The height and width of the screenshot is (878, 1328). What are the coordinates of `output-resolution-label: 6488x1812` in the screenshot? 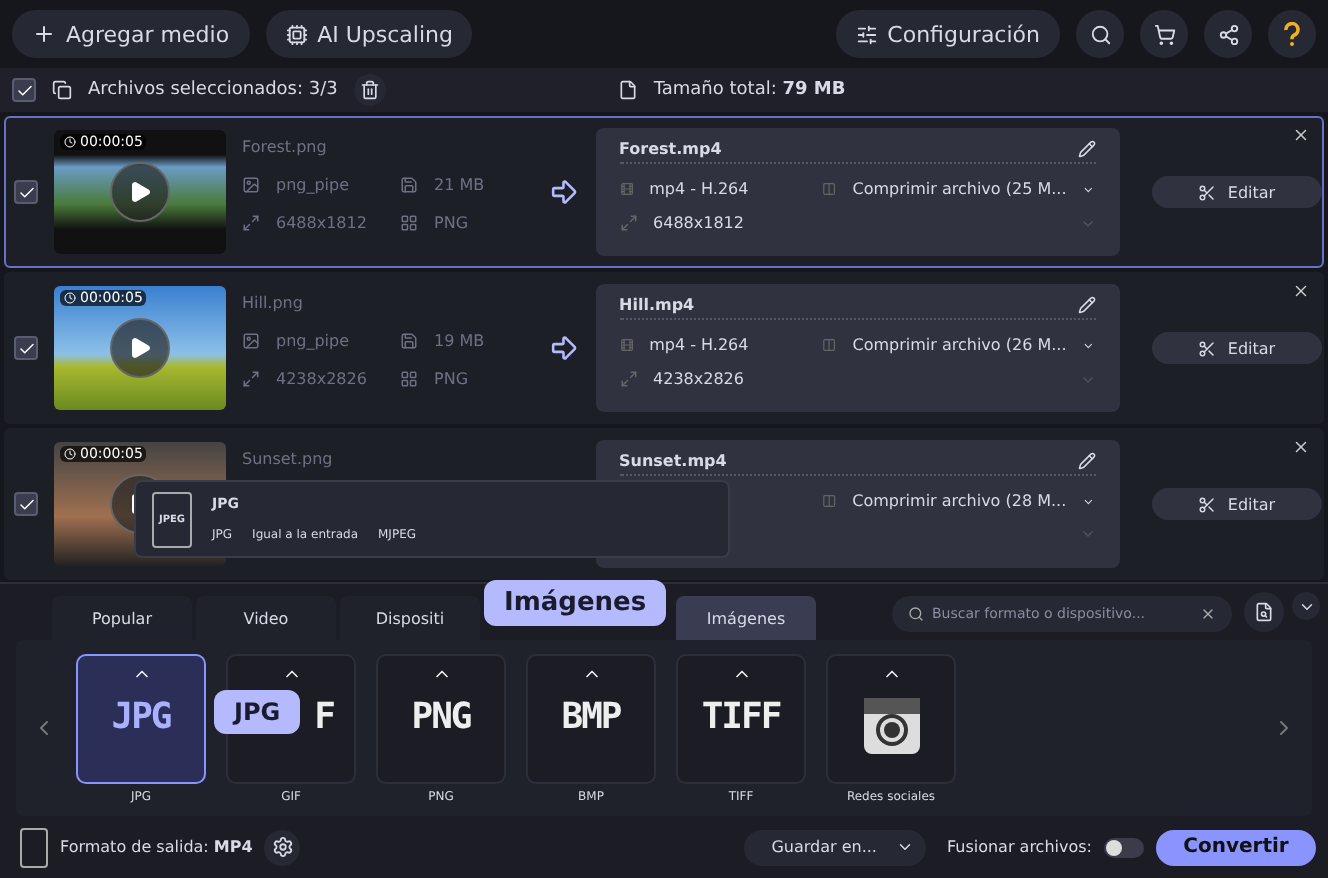 It's located at (699, 223).